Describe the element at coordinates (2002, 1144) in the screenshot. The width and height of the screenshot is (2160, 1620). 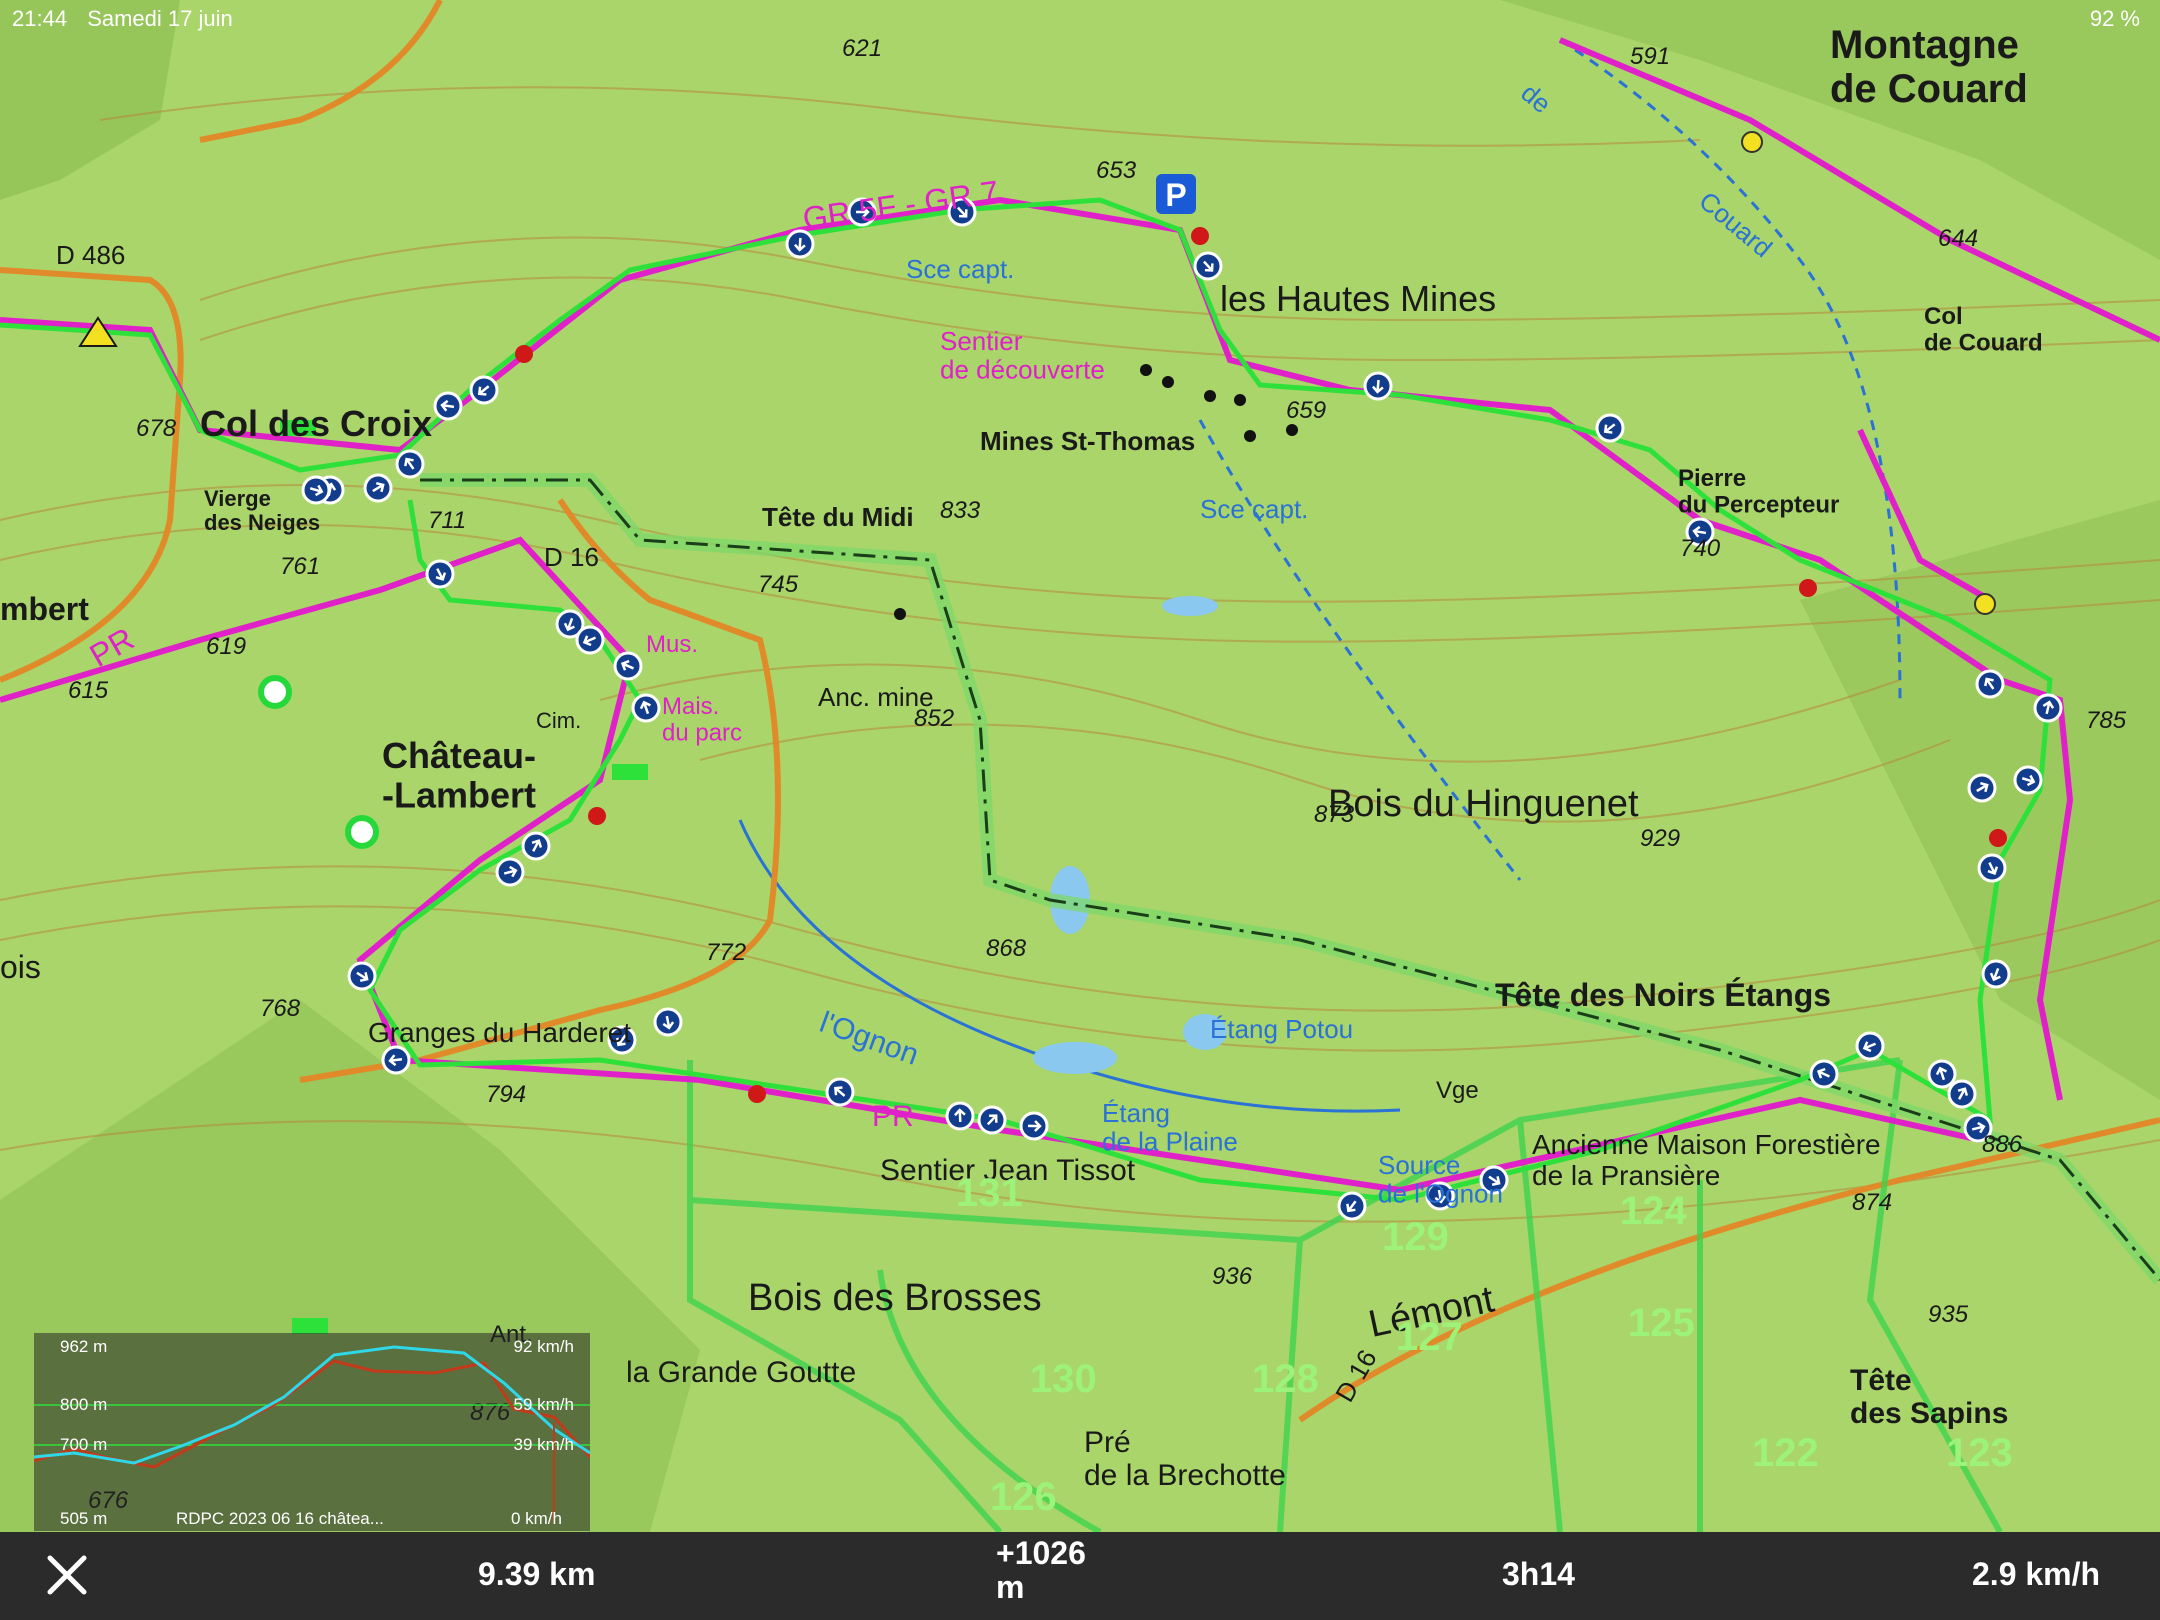
I see `altitude-a886-label: 886` at that location.